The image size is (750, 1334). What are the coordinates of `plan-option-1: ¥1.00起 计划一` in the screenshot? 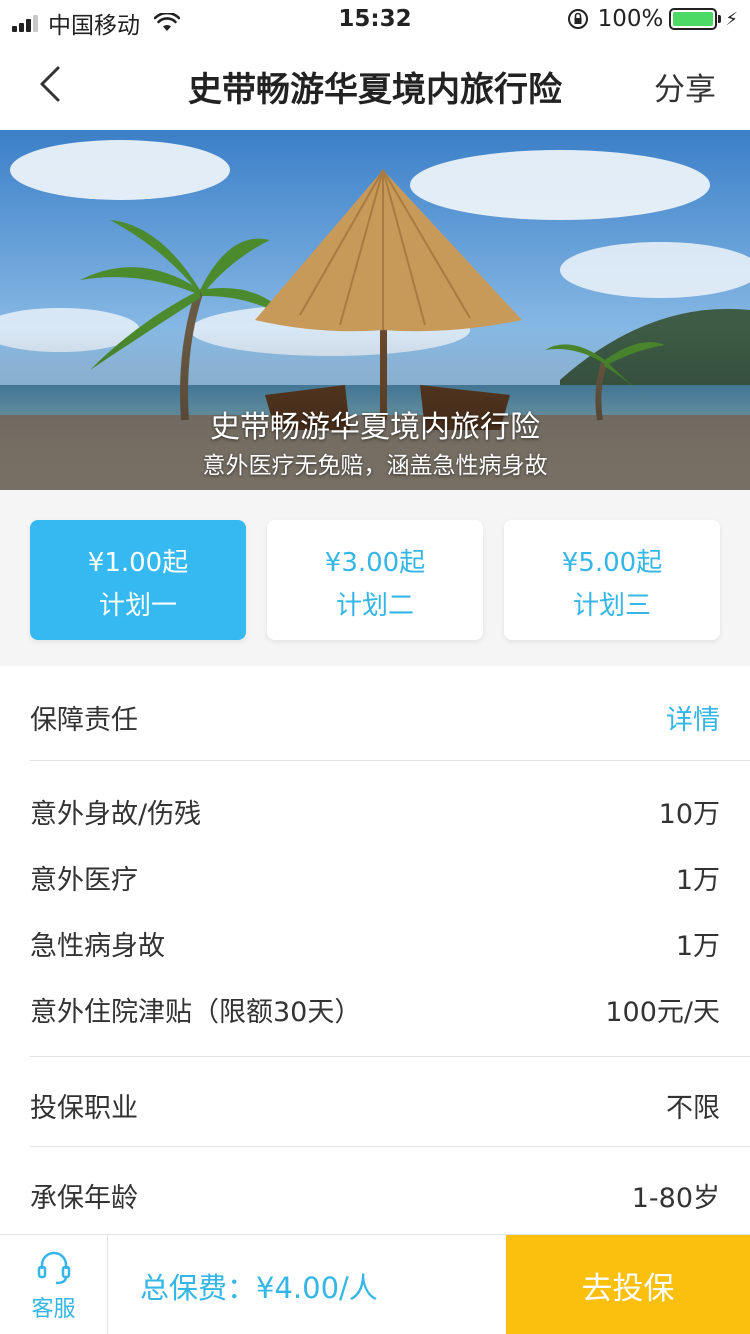 It's located at (138, 580).